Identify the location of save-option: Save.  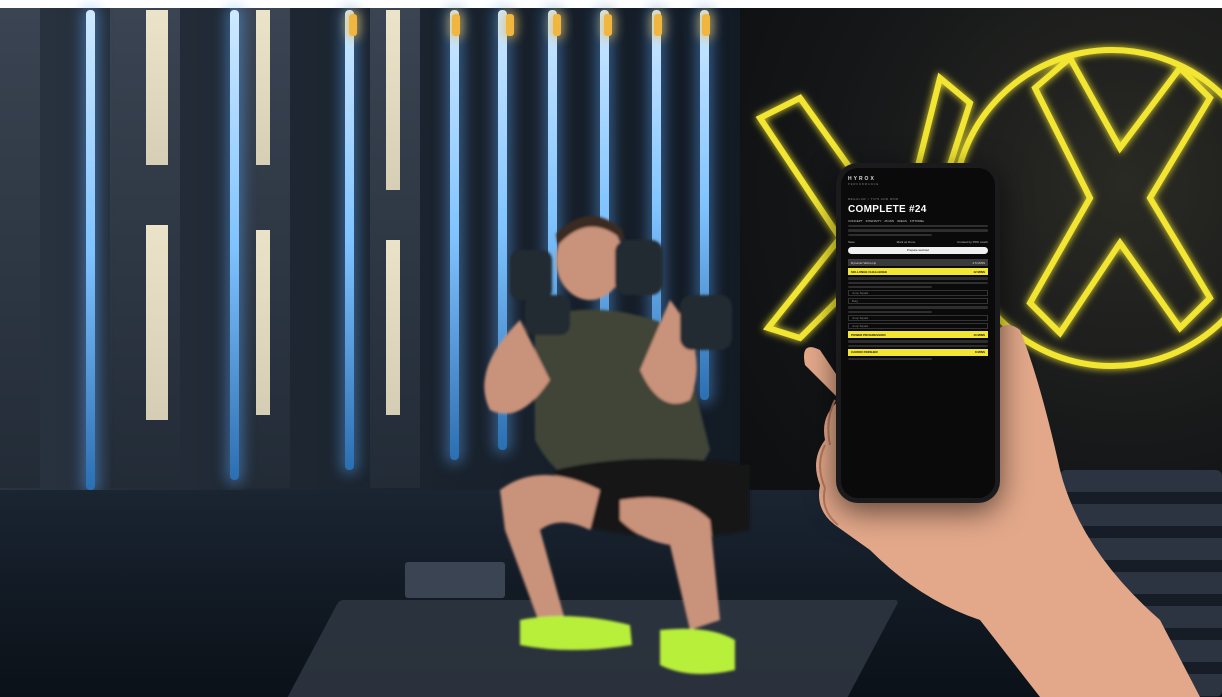
(851, 242).